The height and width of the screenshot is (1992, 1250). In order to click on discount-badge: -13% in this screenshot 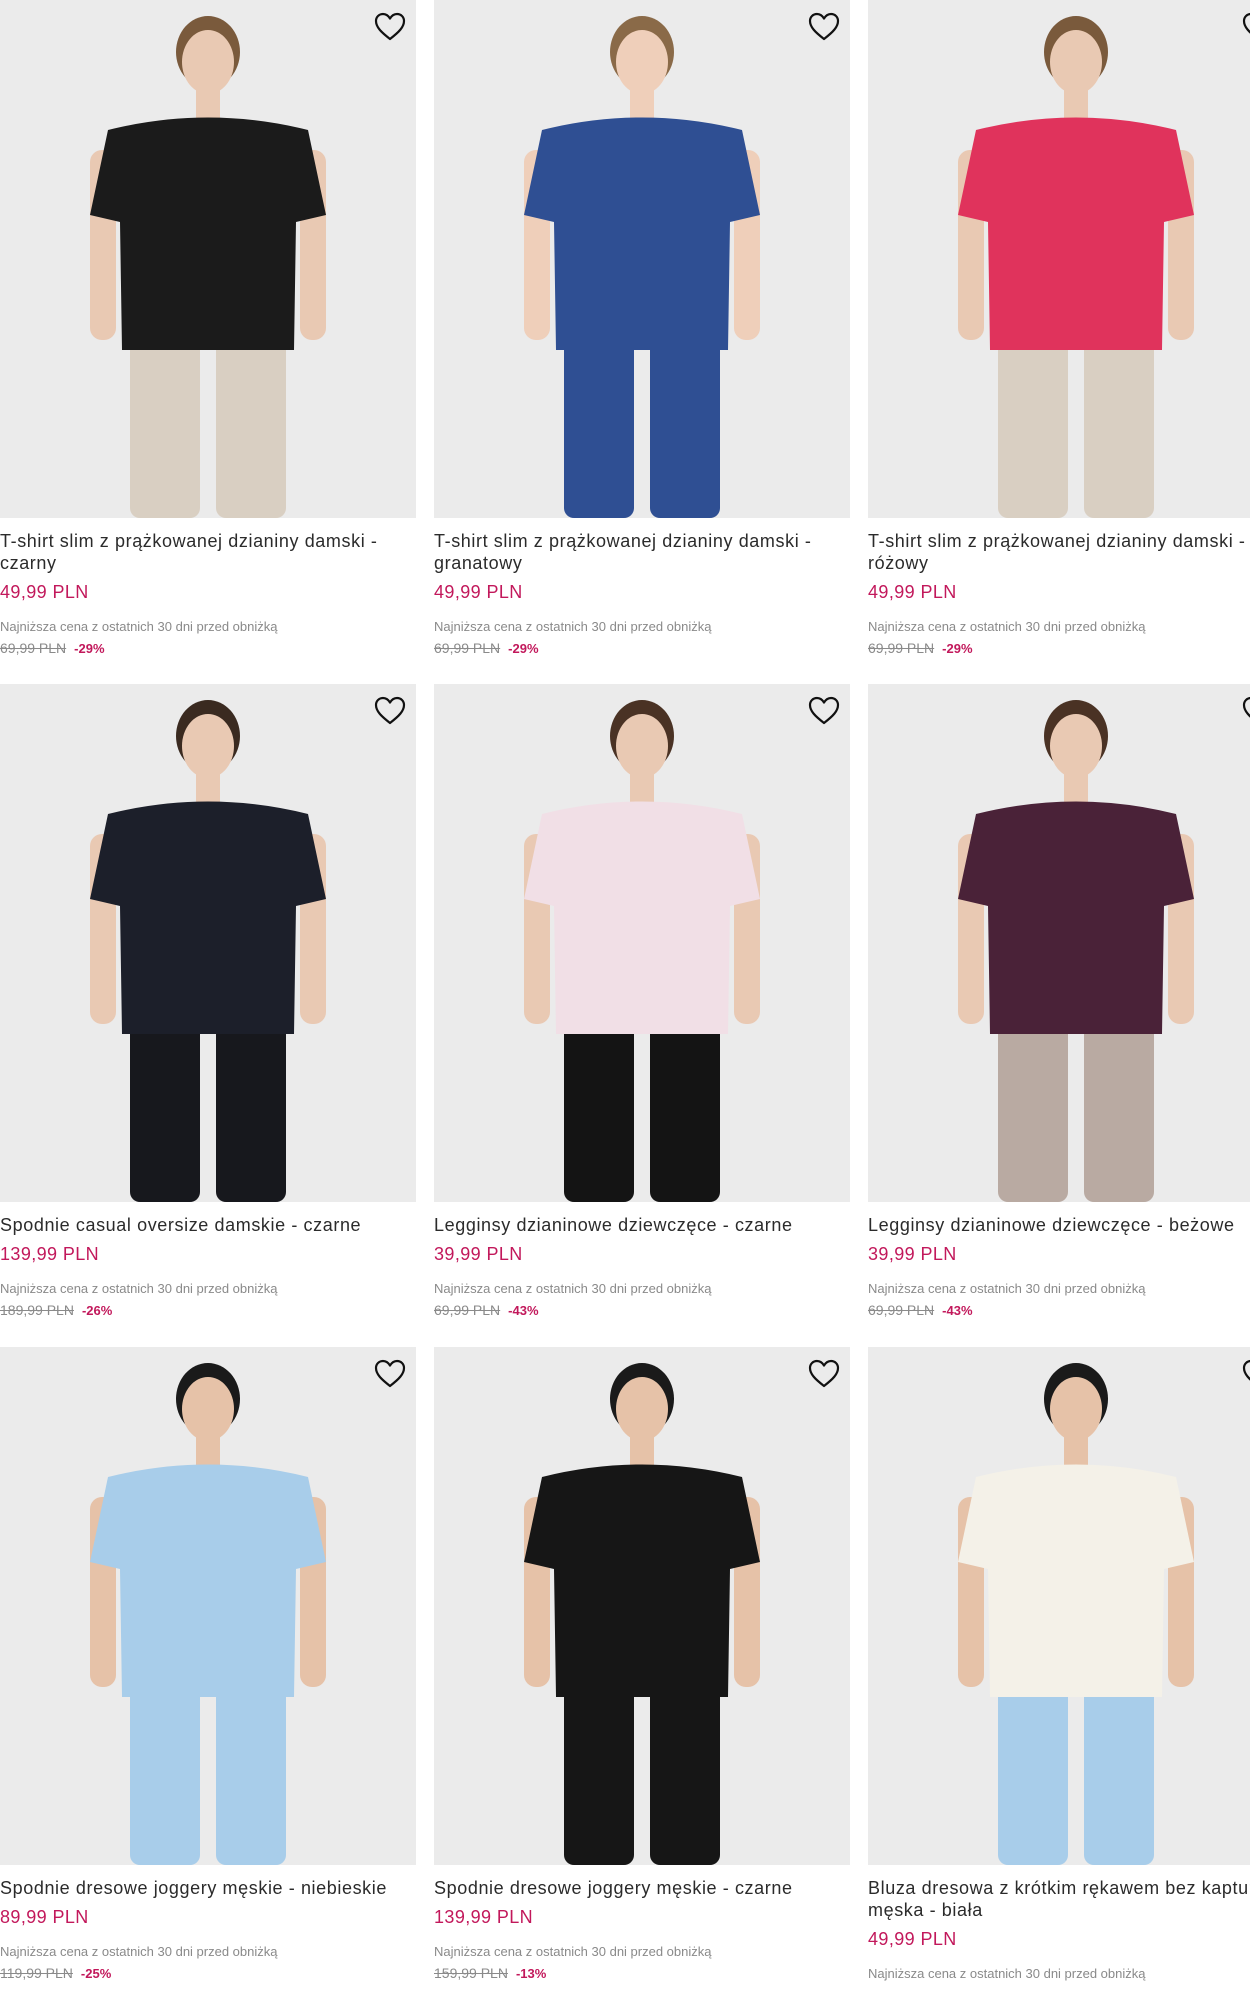, I will do `click(531, 1973)`.